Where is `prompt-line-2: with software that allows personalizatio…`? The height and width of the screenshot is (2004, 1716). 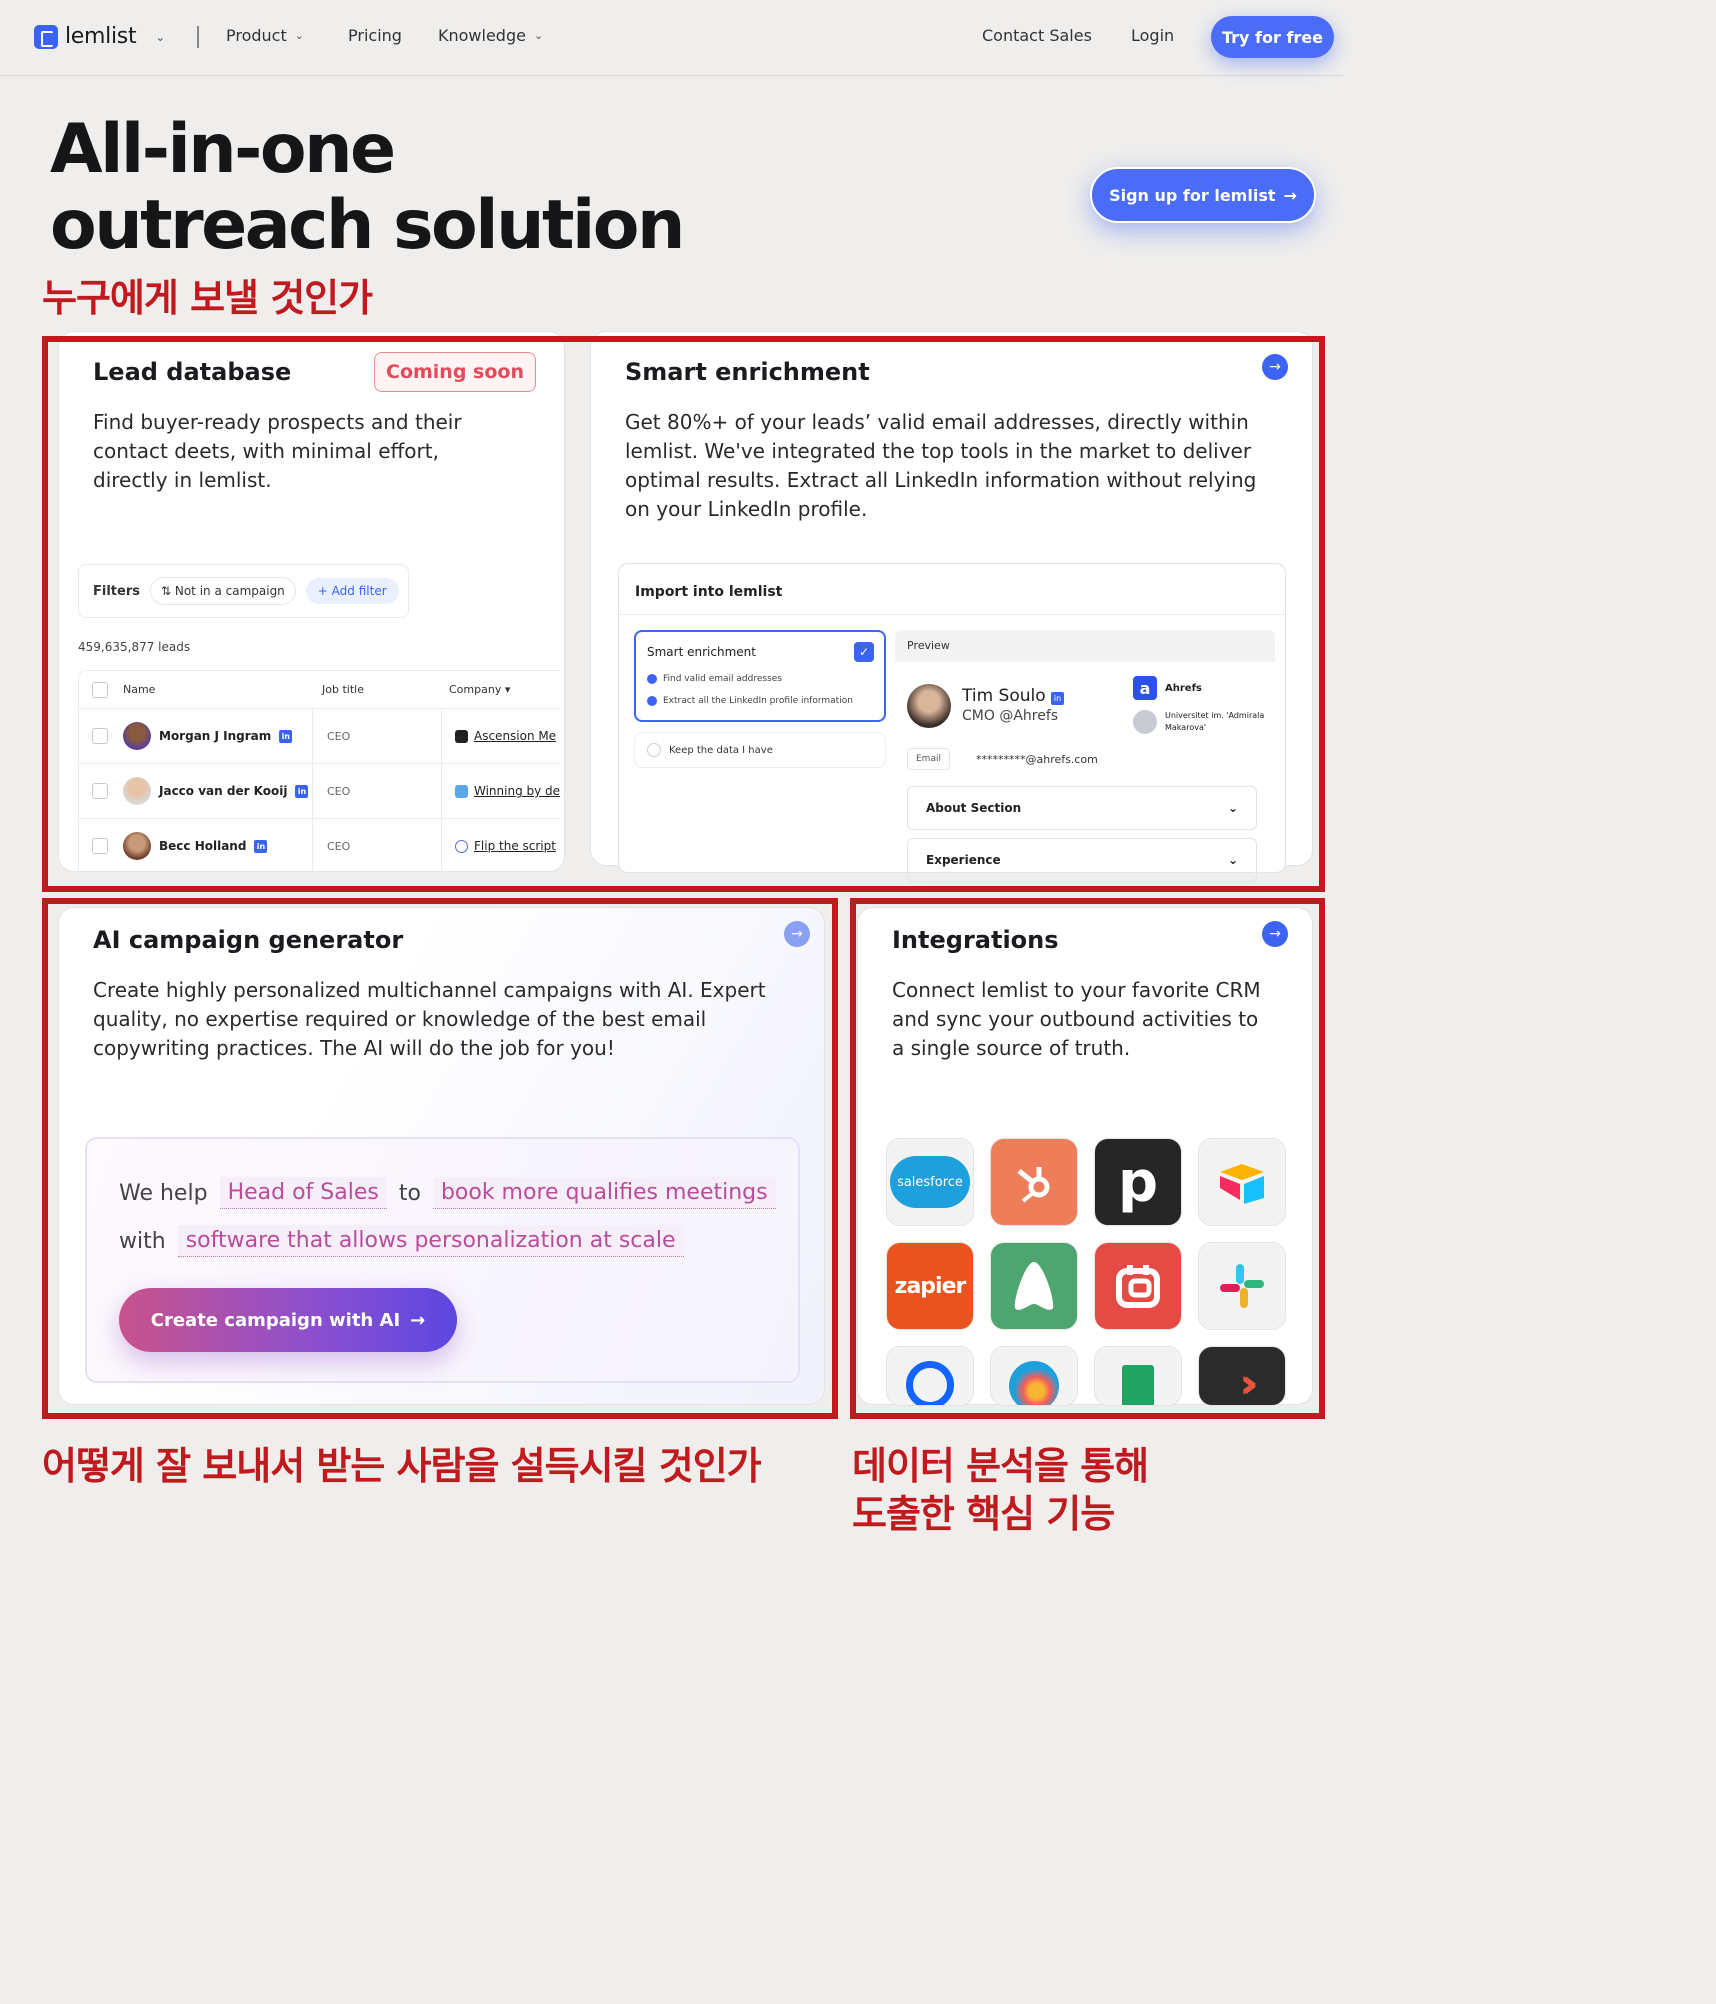
prompt-line-2: with software that allows personalizatio… is located at coordinates (401, 1241).